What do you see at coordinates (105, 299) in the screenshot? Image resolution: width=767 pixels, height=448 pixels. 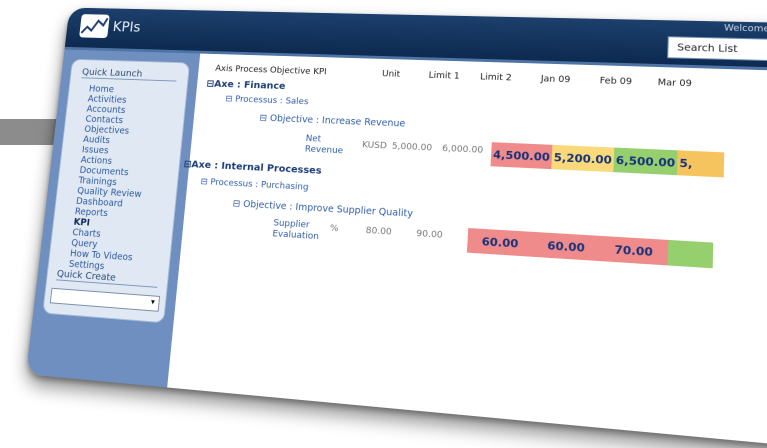 I see `quick-create-select: ▾` at bounding box center [105, 299].